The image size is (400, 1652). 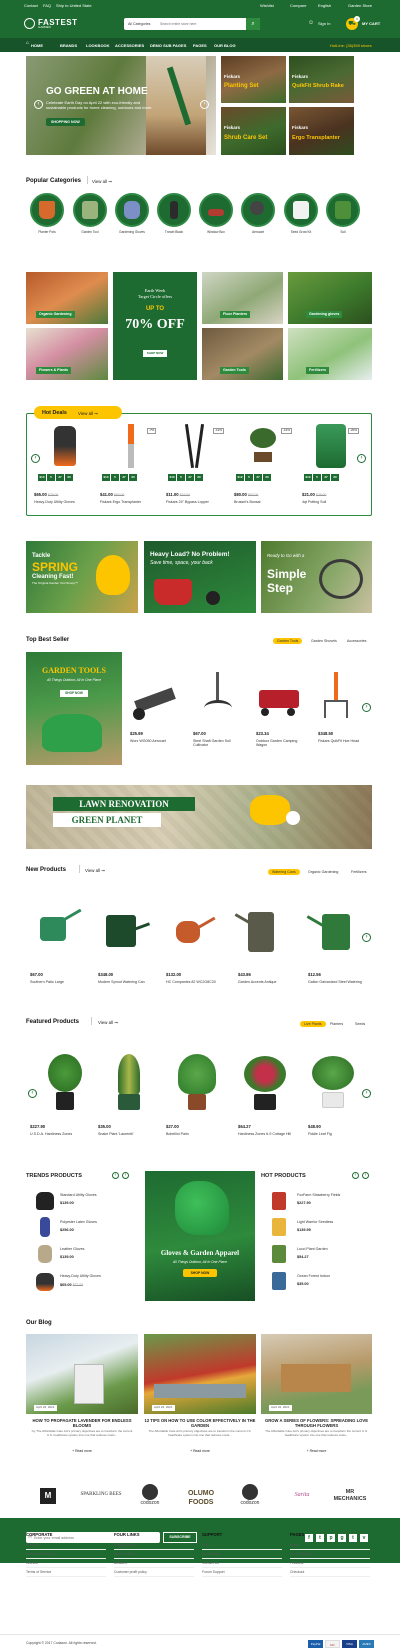 I want to click on hero-tile-shrub-rake: Fiskars QuikFit Shrub Rake, so click(x=321, y=79).